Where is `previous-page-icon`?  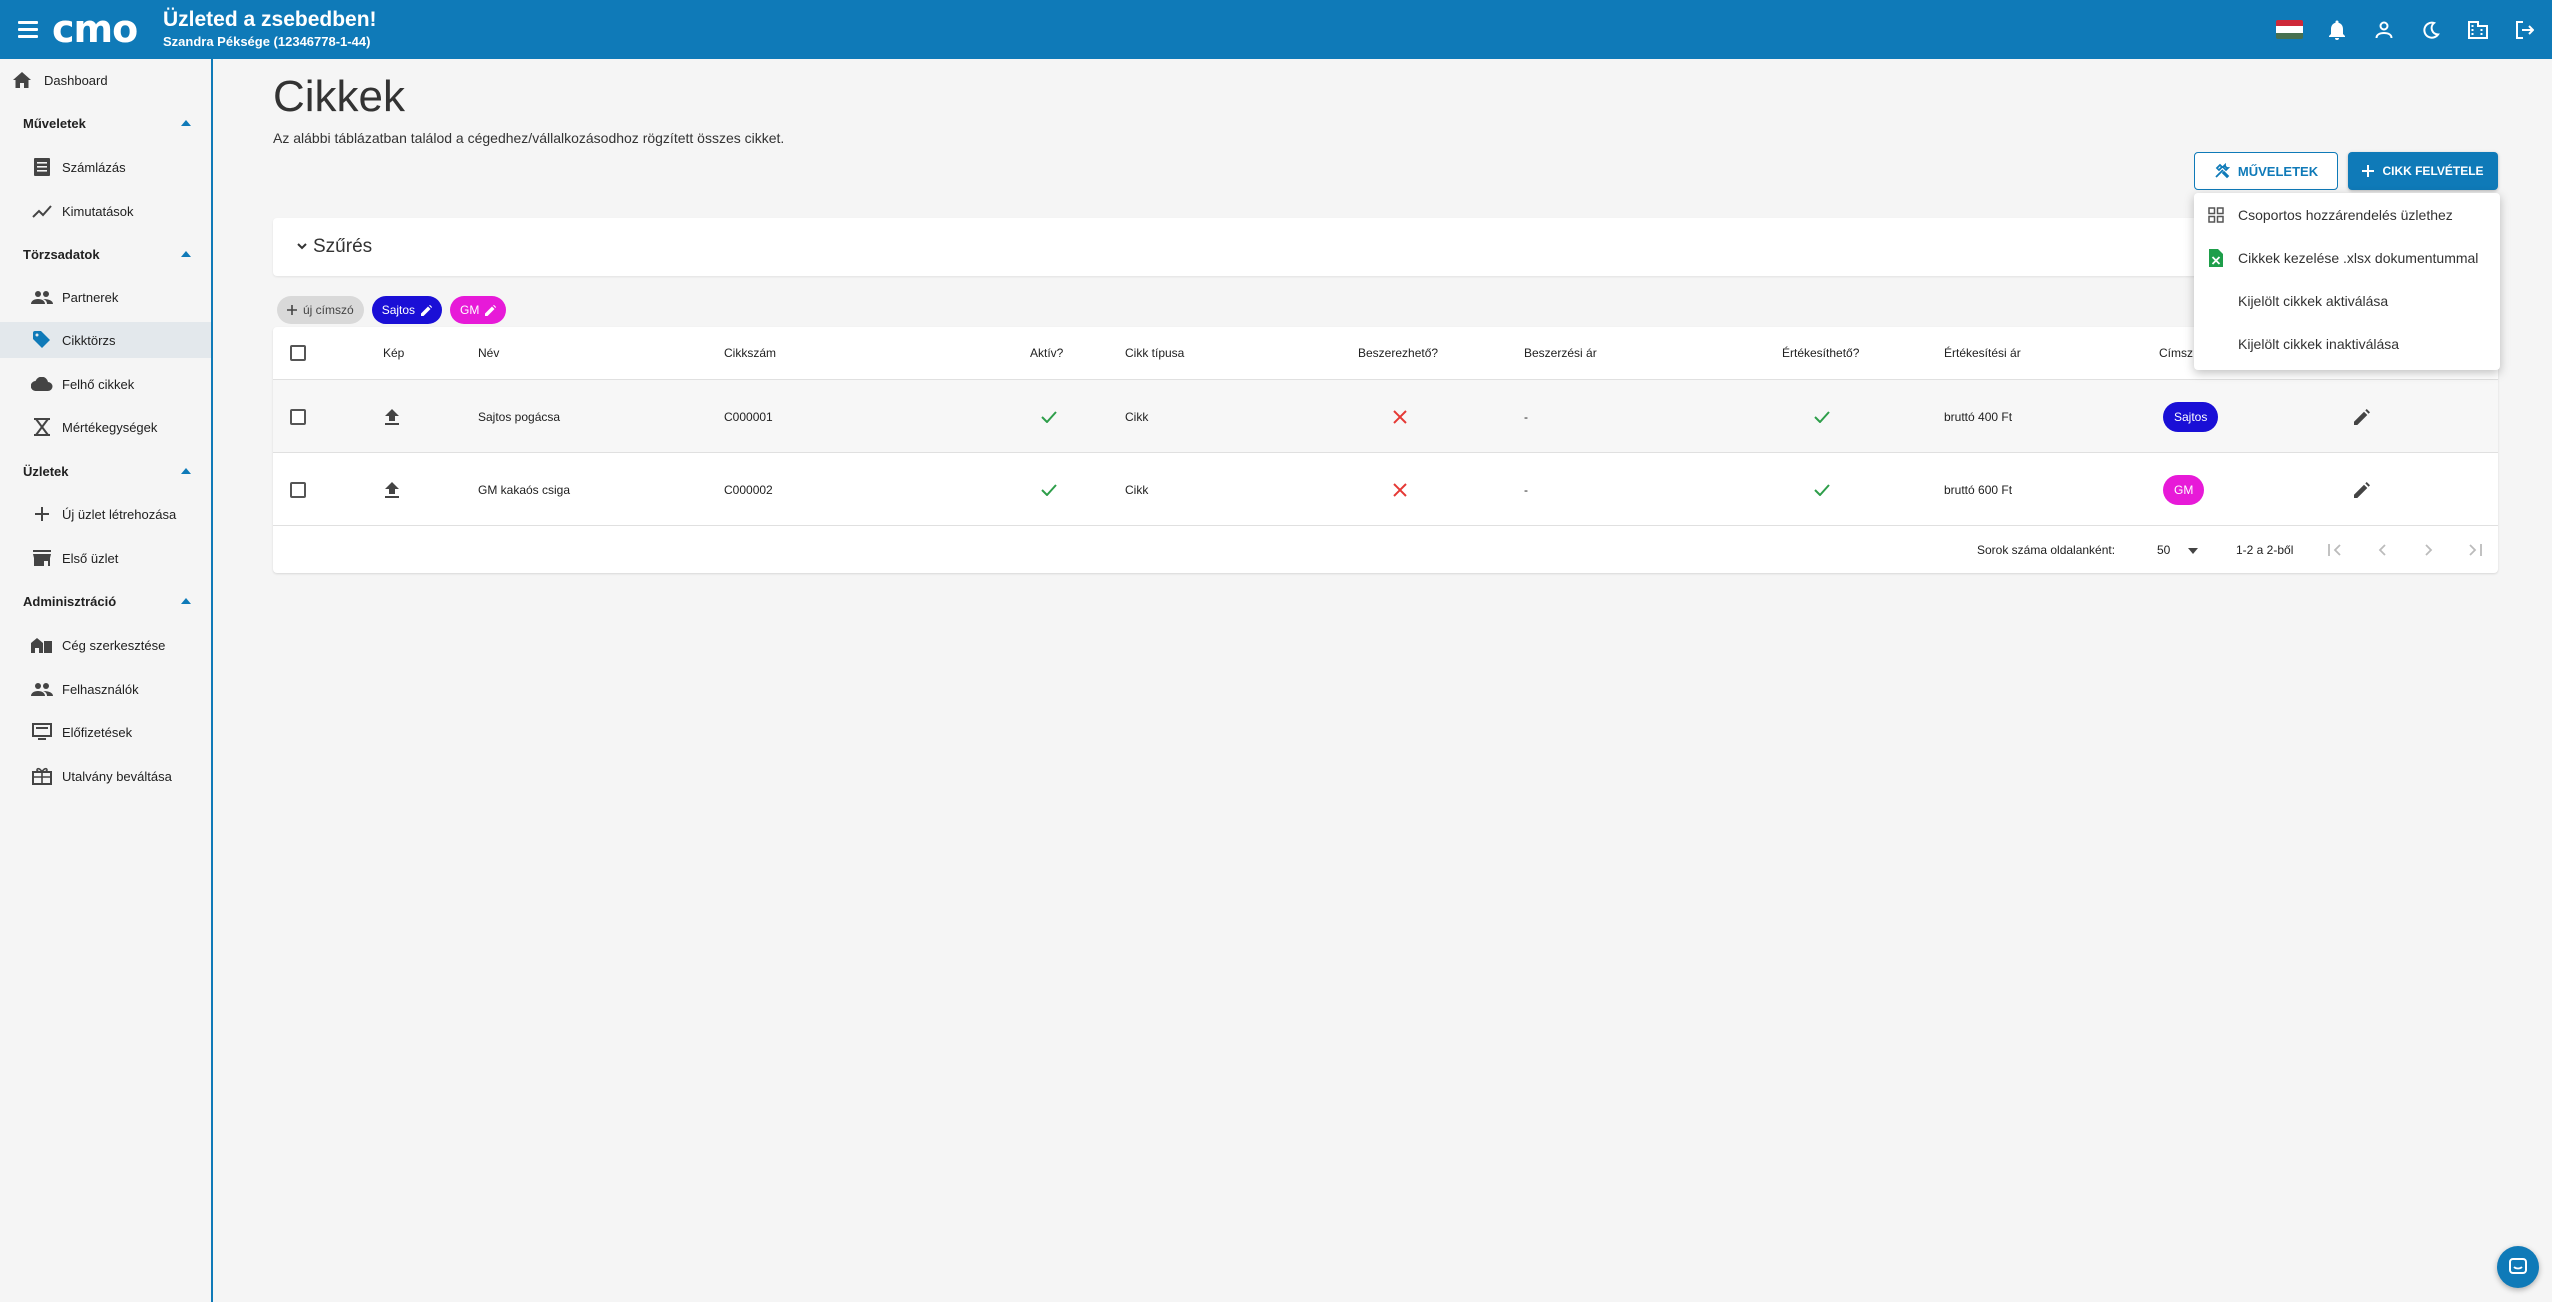 previous-page-icon is located at coordinates (2382, 550).